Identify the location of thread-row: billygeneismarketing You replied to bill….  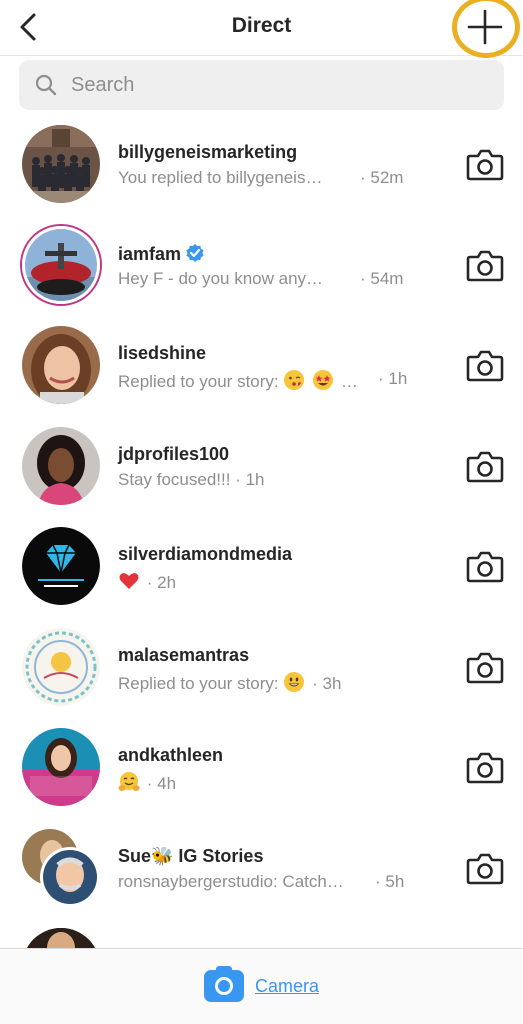
(261, 164).